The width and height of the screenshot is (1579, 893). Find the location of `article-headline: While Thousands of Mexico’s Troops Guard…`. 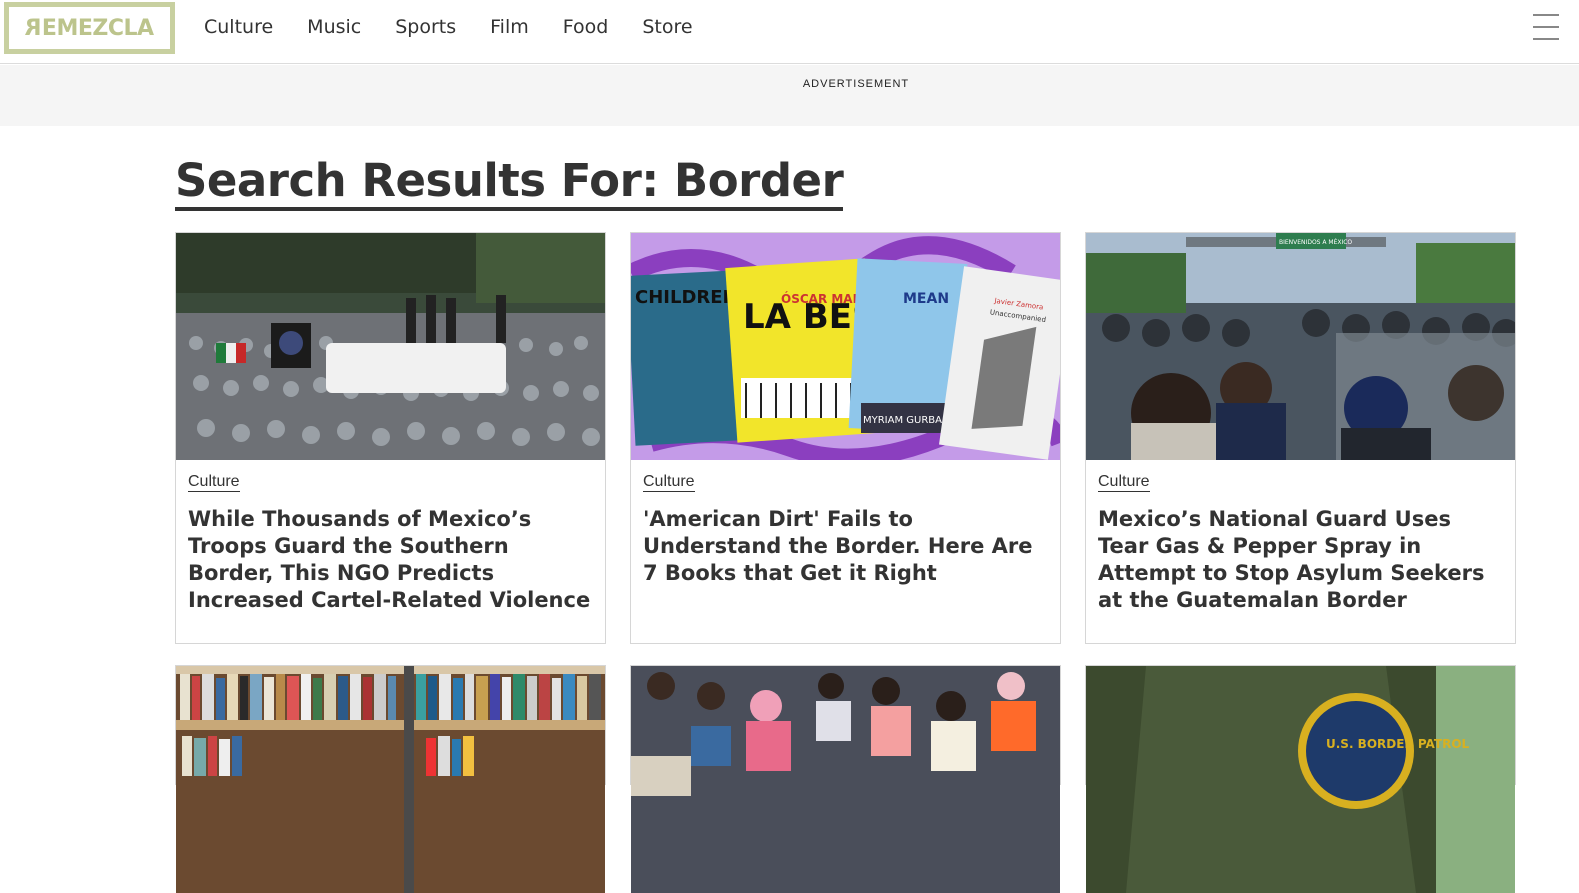

article-headline: While Thousands of Mexico’s Troops Guard… is located at coordinates (390, 560).